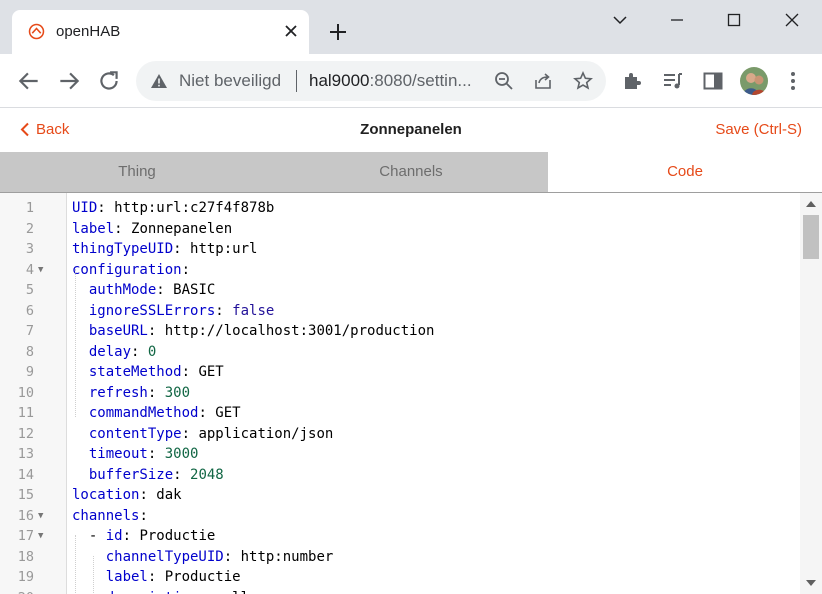  Describe the element at coordinates (109, 81) in the screenshot. I see `reload-icon` at that location.